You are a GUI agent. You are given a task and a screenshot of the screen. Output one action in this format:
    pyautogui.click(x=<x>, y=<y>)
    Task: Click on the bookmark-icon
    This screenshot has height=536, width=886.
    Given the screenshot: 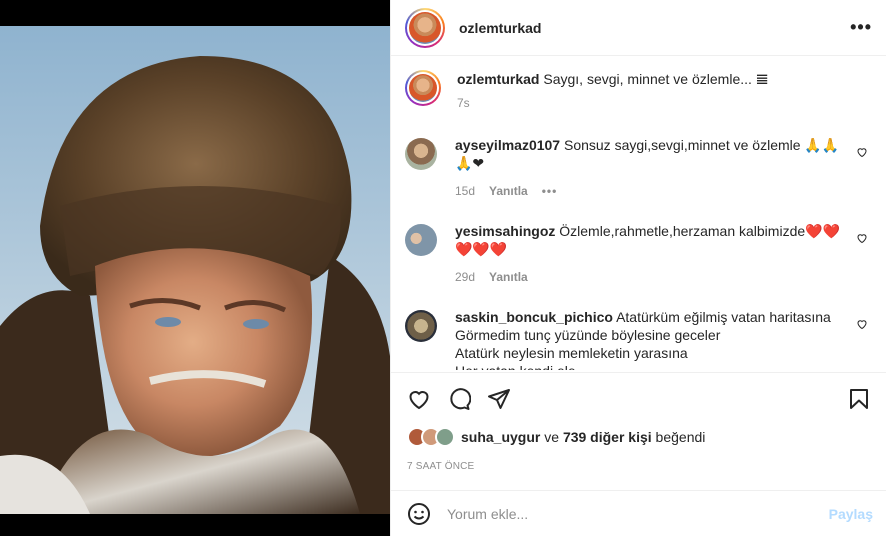 What is the action you would take?
    pyautogui.click(x=859, y=399)
    